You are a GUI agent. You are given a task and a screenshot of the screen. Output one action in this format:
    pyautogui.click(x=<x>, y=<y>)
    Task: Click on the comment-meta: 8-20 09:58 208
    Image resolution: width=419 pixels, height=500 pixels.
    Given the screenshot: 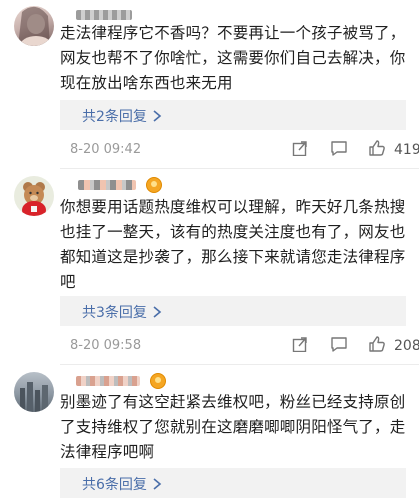 What is the action you would take?
    pyautogui.click(x=239, y=345)
    